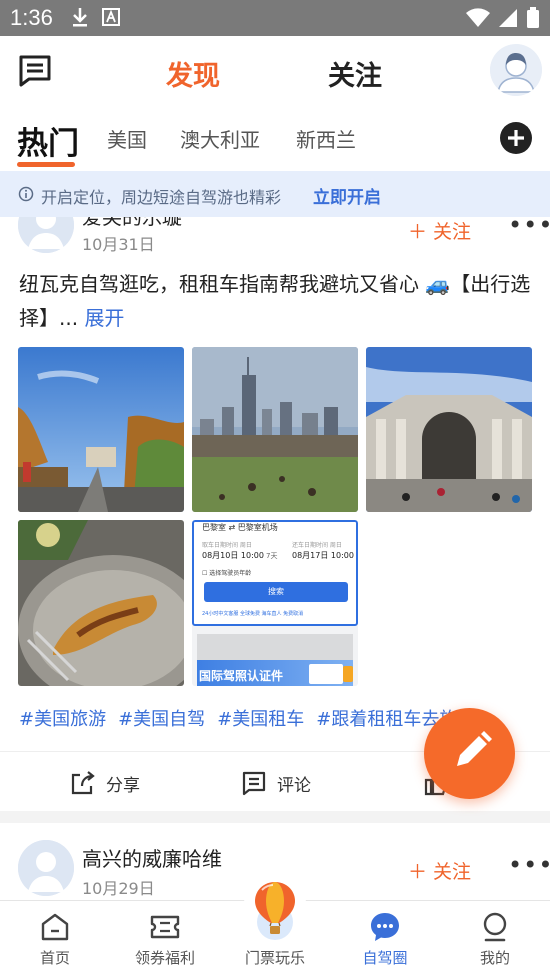 This screenshot has width=550, height=979. Describe the element at coordinates (275, 18) in the screenshot. I see `status-bar: 1:36` at that location.